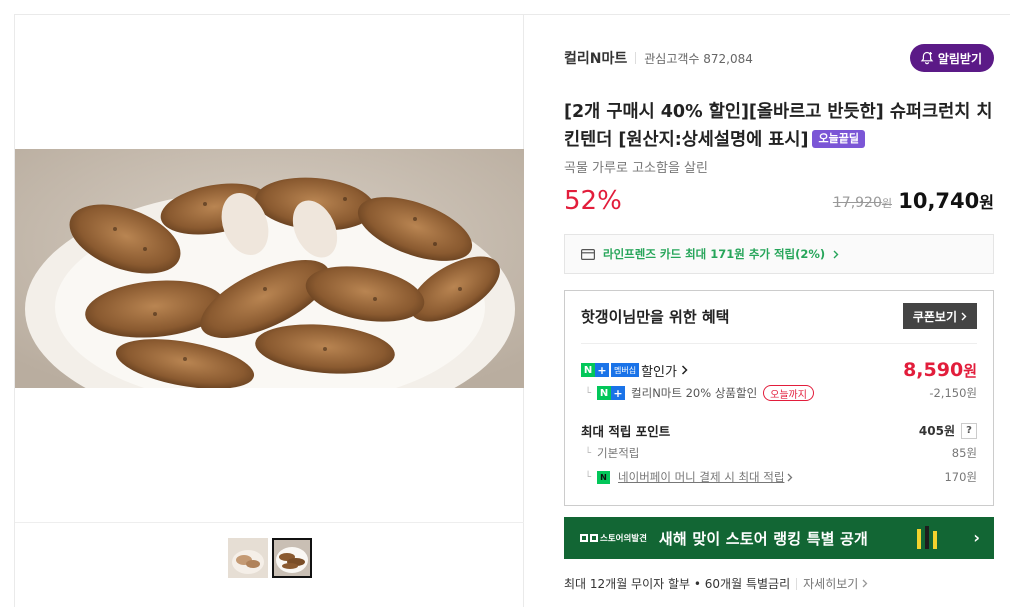  I want to click on sale-price-unit: 원, so click(986, 202).